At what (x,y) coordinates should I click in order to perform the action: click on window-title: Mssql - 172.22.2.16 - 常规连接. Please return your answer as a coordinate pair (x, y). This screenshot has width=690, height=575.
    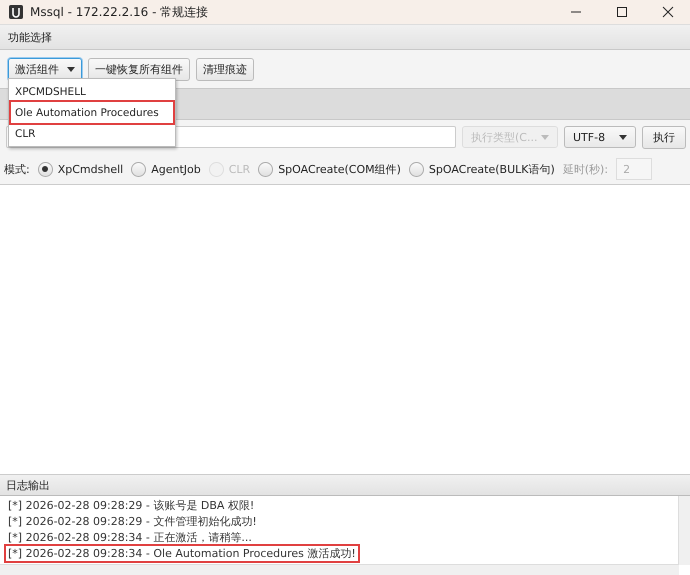
    Looking at the image, I should click on (119, 12).